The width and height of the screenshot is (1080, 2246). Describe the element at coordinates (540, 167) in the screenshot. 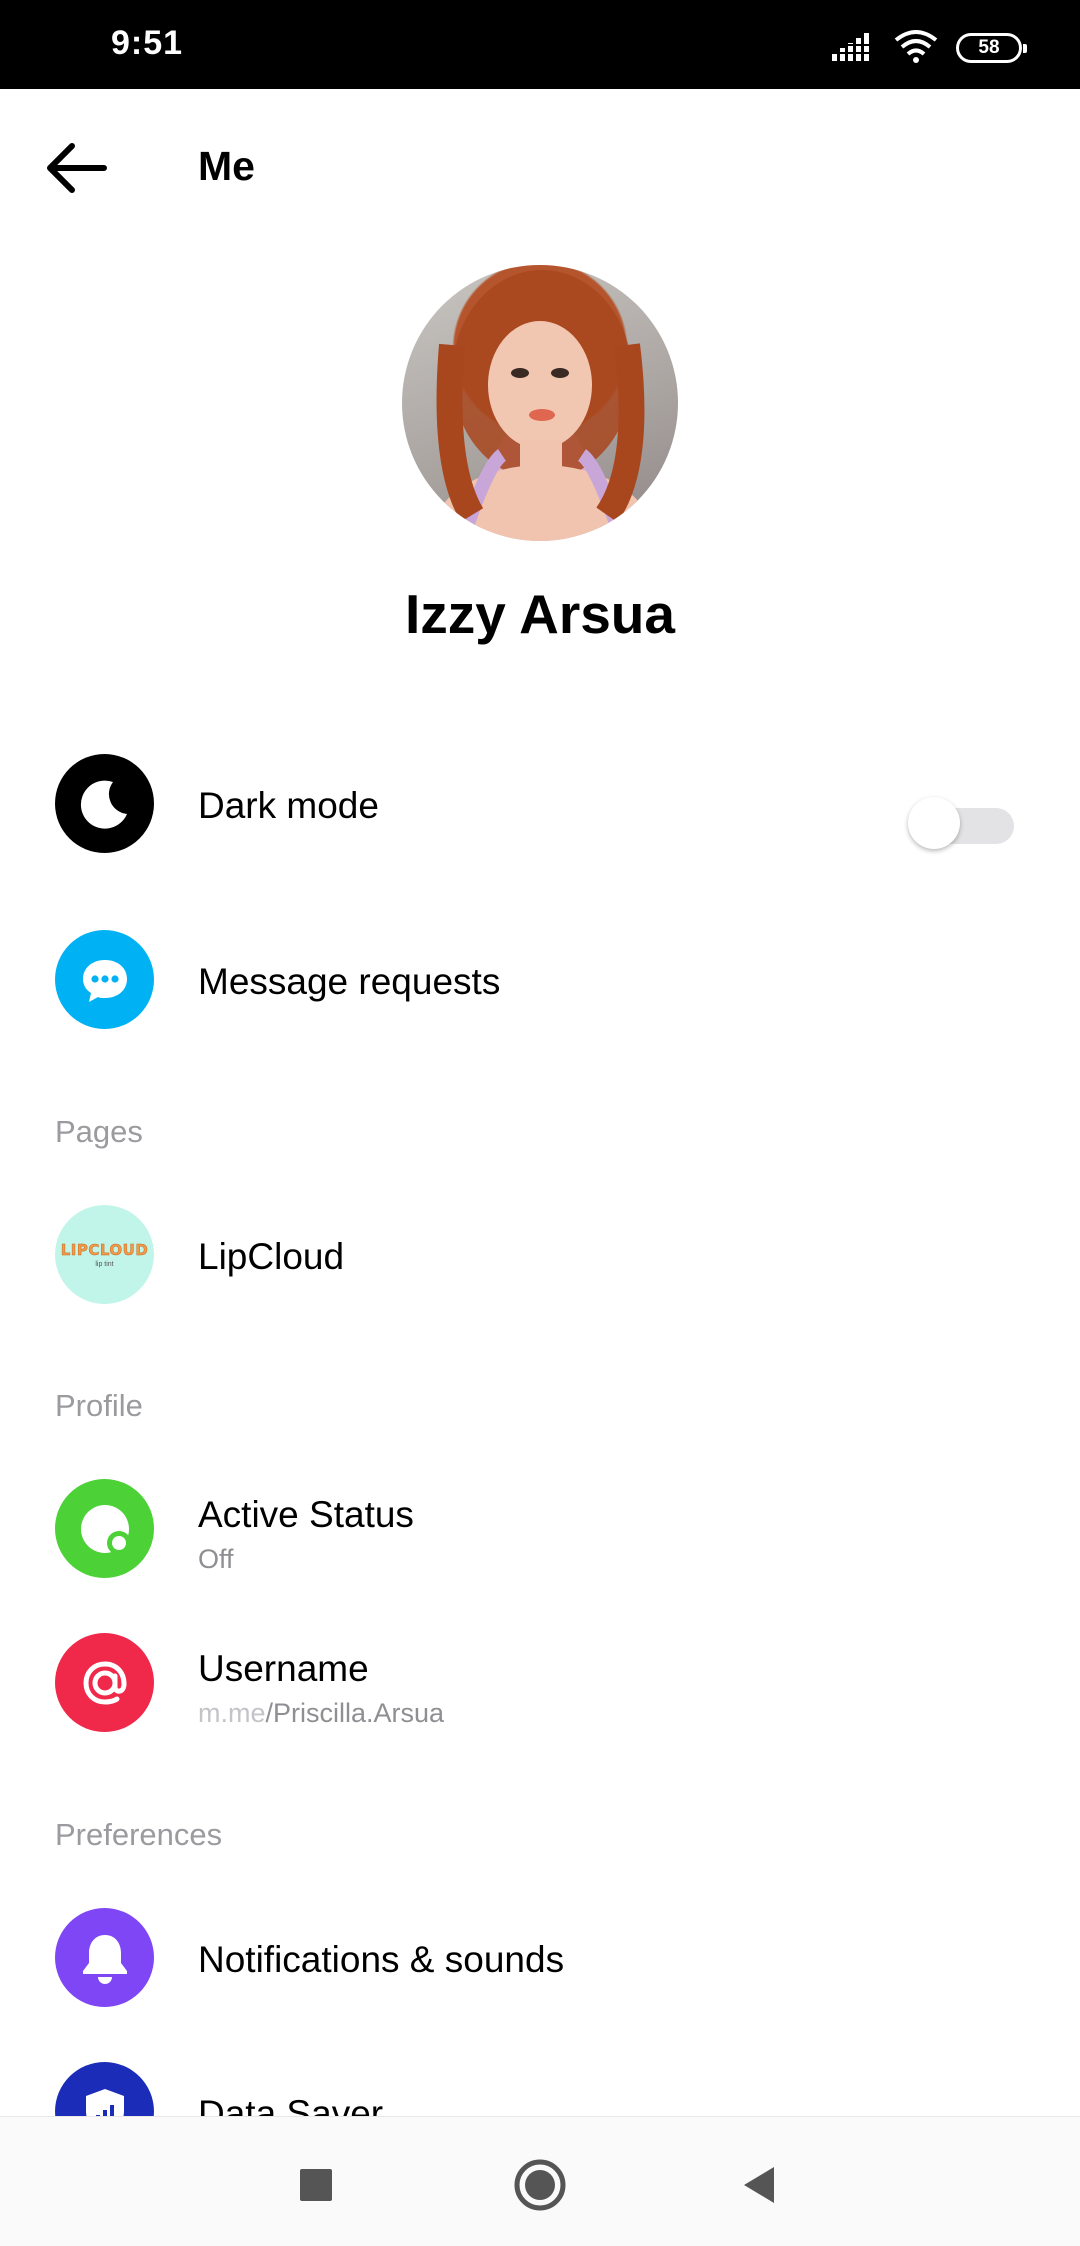

I see `header: Me` at that location.